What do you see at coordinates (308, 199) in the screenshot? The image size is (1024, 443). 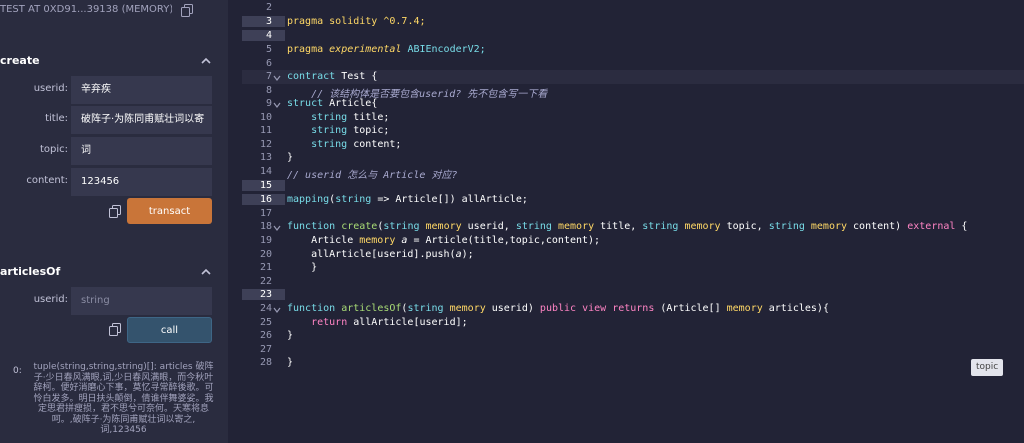 I see `code-token: mapping` at bounding box center [308, 199].